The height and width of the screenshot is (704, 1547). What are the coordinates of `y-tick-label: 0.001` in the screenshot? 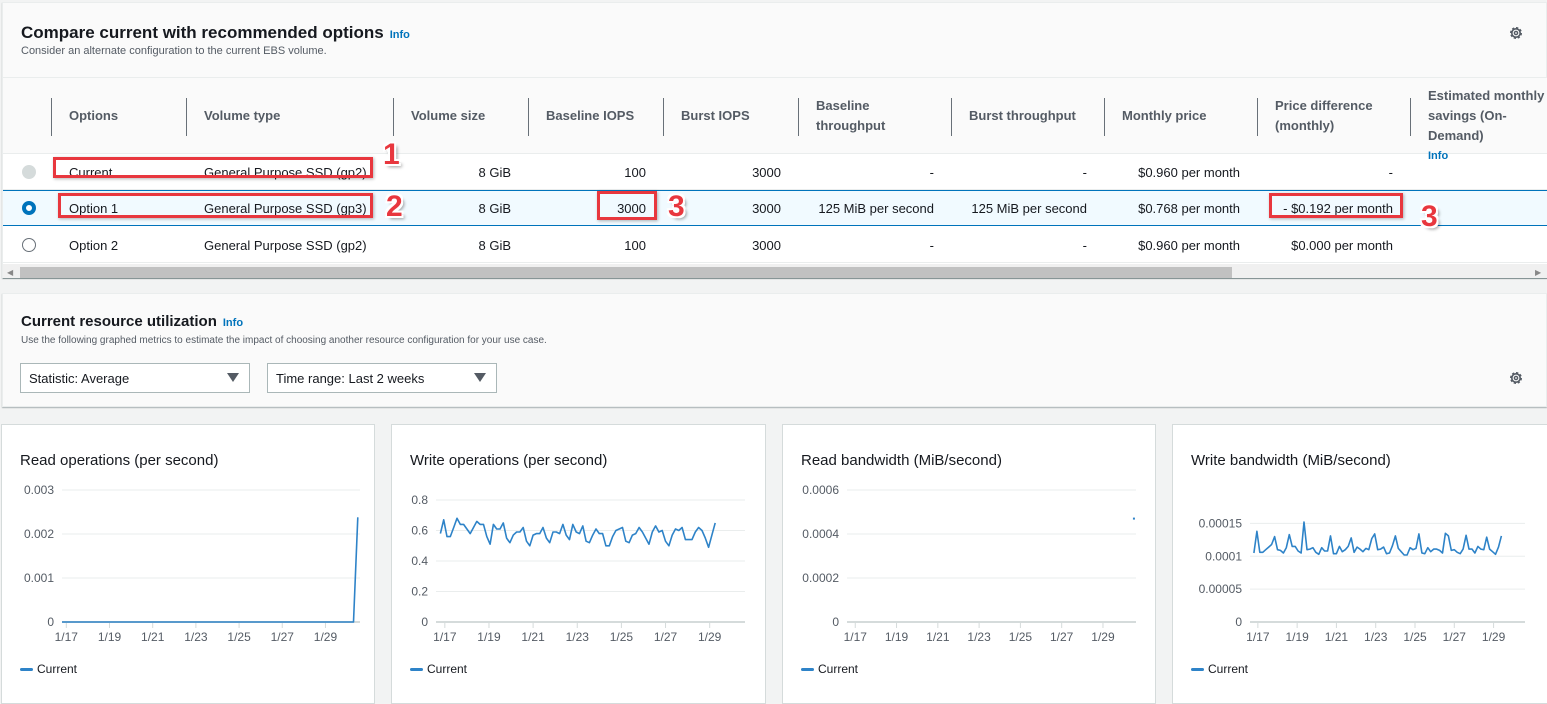 It's located at (39, 578).